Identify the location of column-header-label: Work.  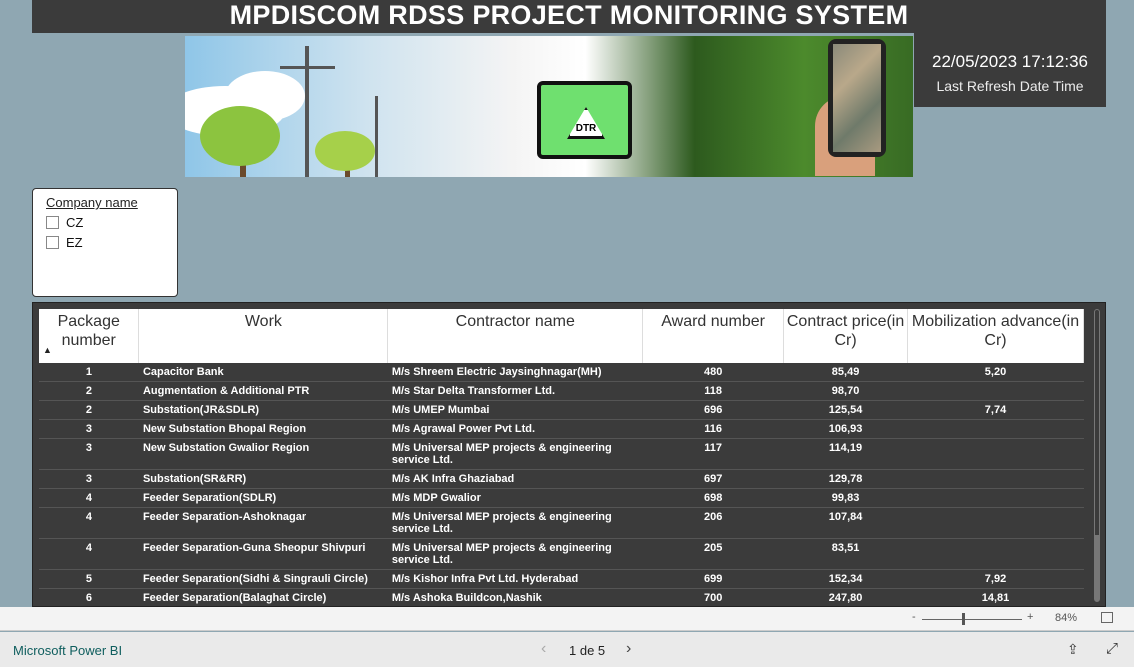
(263, 321).